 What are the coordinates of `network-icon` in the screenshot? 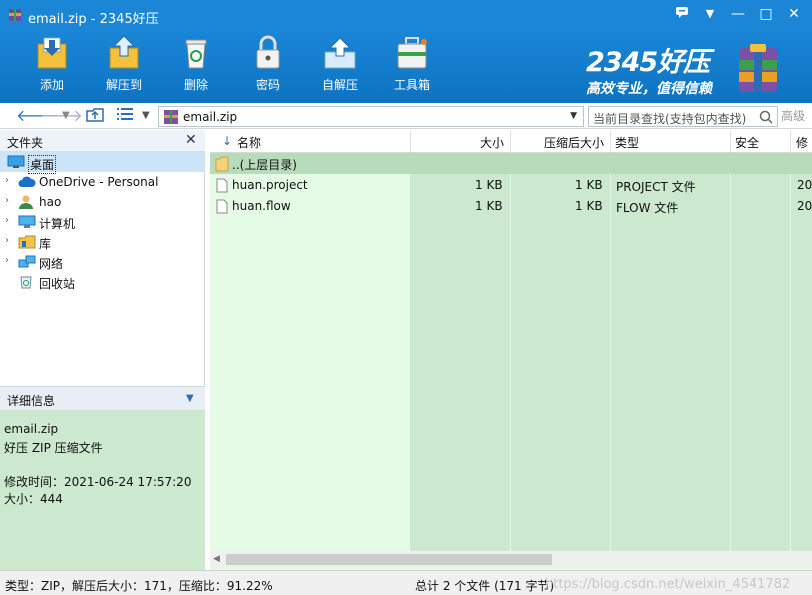 It's located at (27, 261).